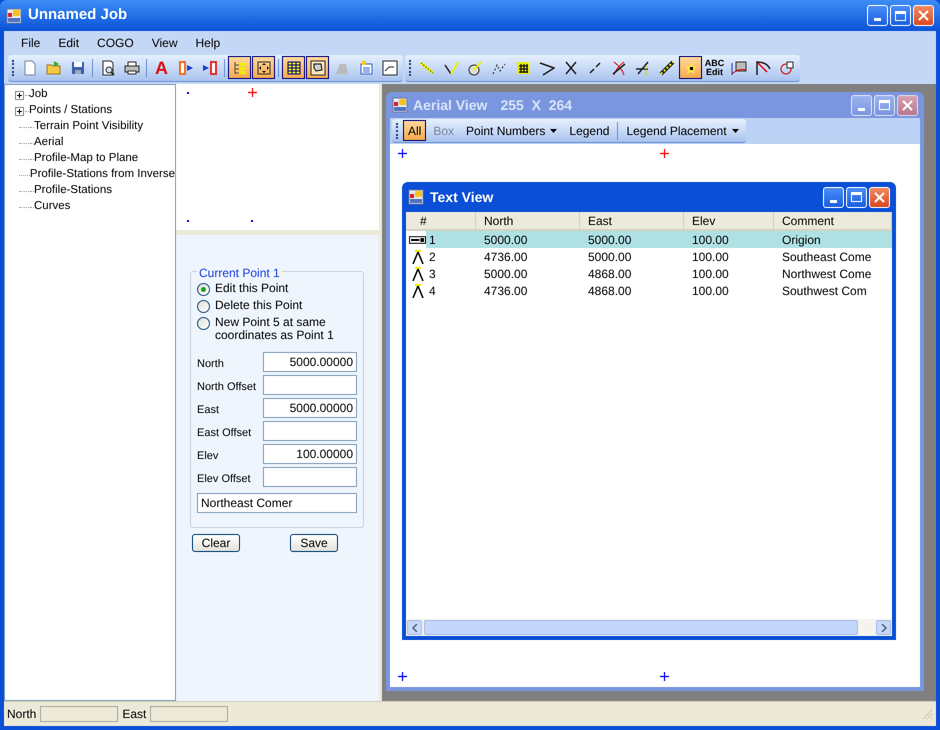  I want to click on column-header: #, so click(441, 220).